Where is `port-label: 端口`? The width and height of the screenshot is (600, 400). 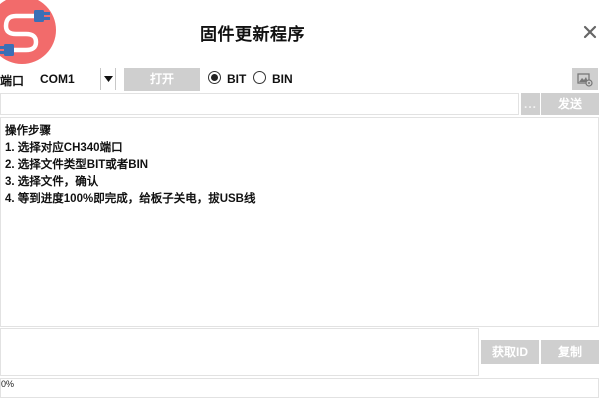
port-label: 端口 is located at coordinates (12, 81).